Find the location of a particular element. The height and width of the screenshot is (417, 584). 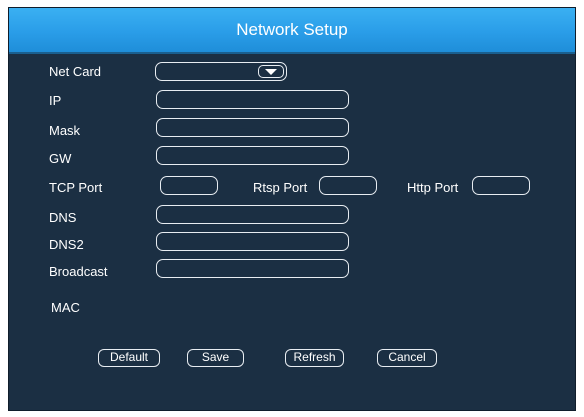

default-button: Default is located at coordinates (129, 358).